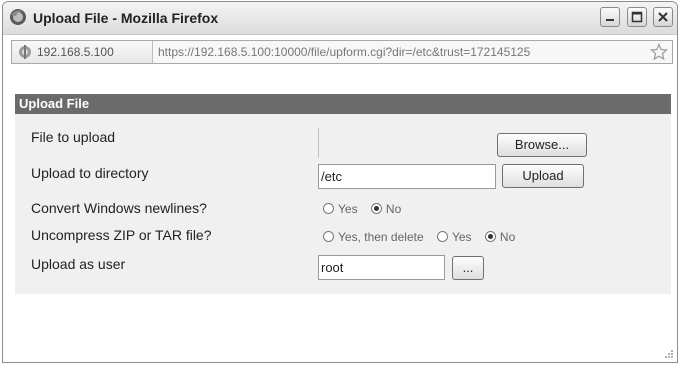 This screenshot has width=681, height=366. I want to click on uncompress-label: Uncompress ZIP or TAR file?, so click(121, 235).